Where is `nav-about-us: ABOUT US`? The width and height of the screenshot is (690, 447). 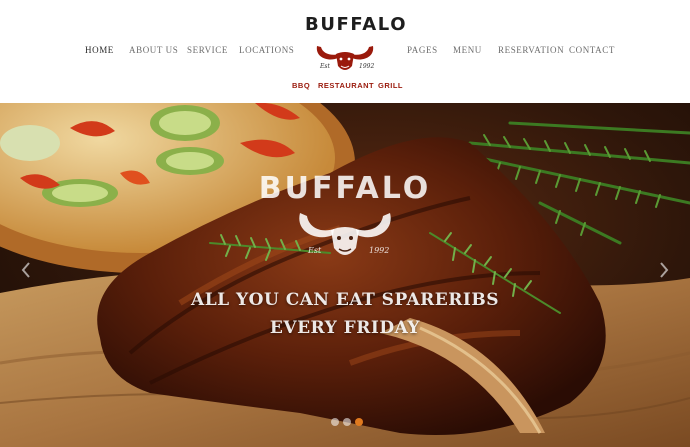 nav-about-us: ABOUT US is located at coordinates (153, 50).